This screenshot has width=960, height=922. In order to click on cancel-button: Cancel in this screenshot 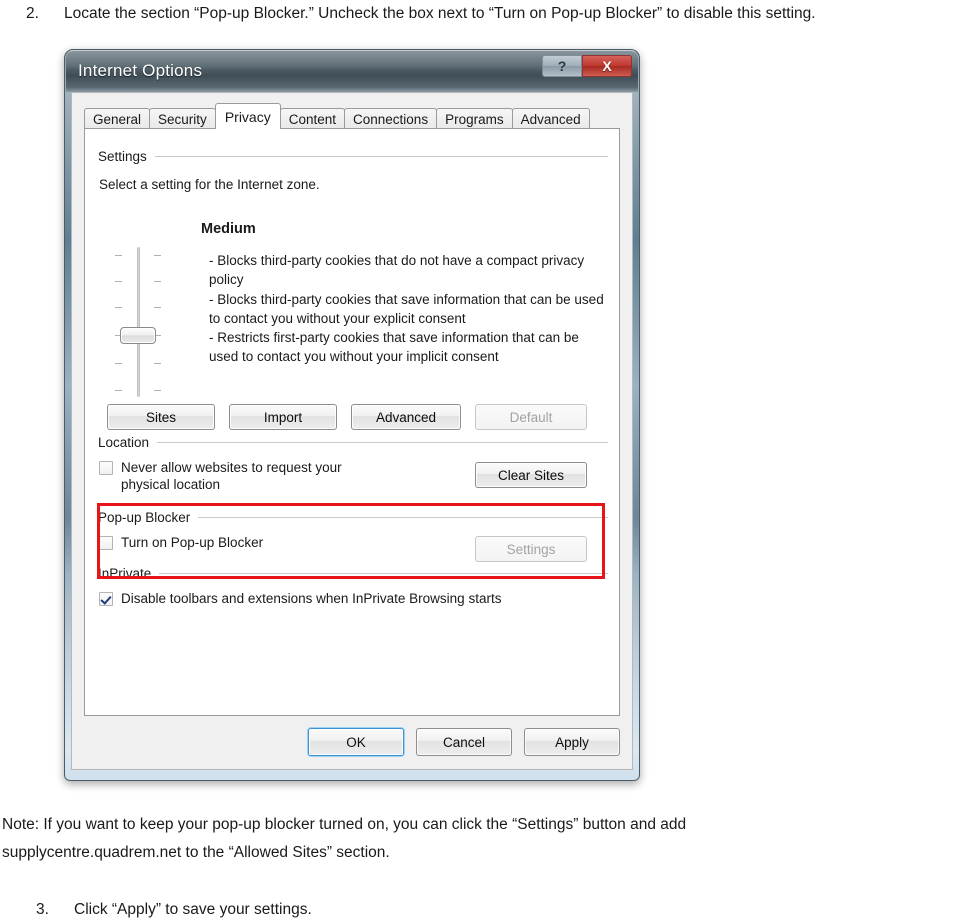, I will do `click(464, 742)`.